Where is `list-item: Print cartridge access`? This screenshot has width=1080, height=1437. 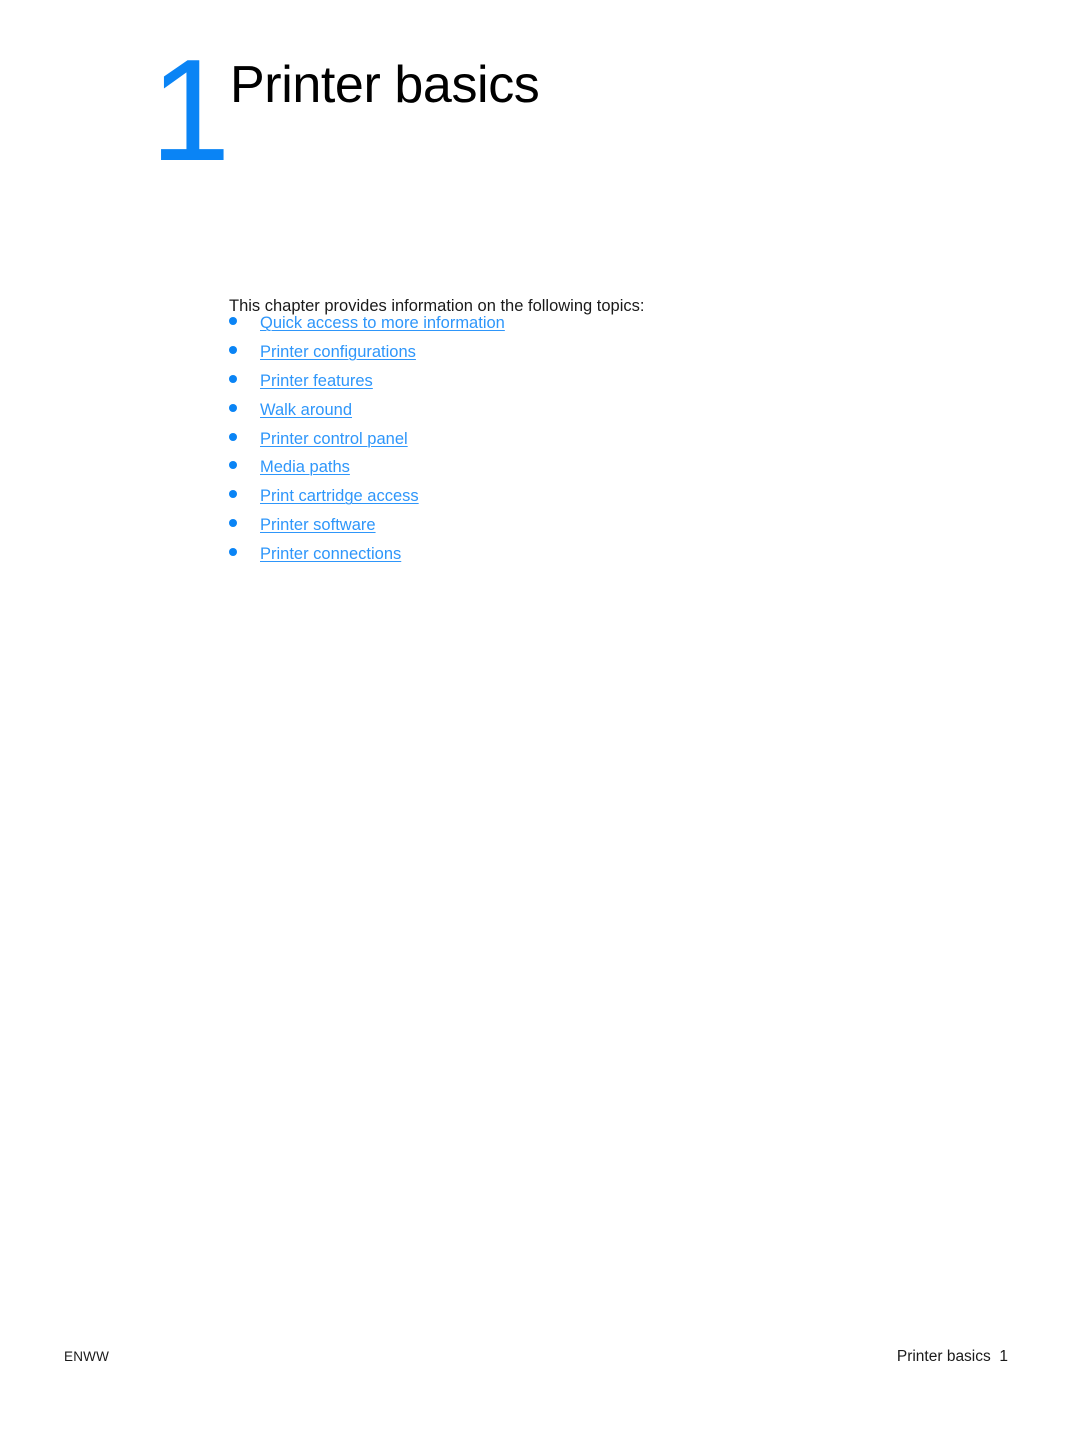
list-item: Print cartridge access is located at coordinates (367, 500).